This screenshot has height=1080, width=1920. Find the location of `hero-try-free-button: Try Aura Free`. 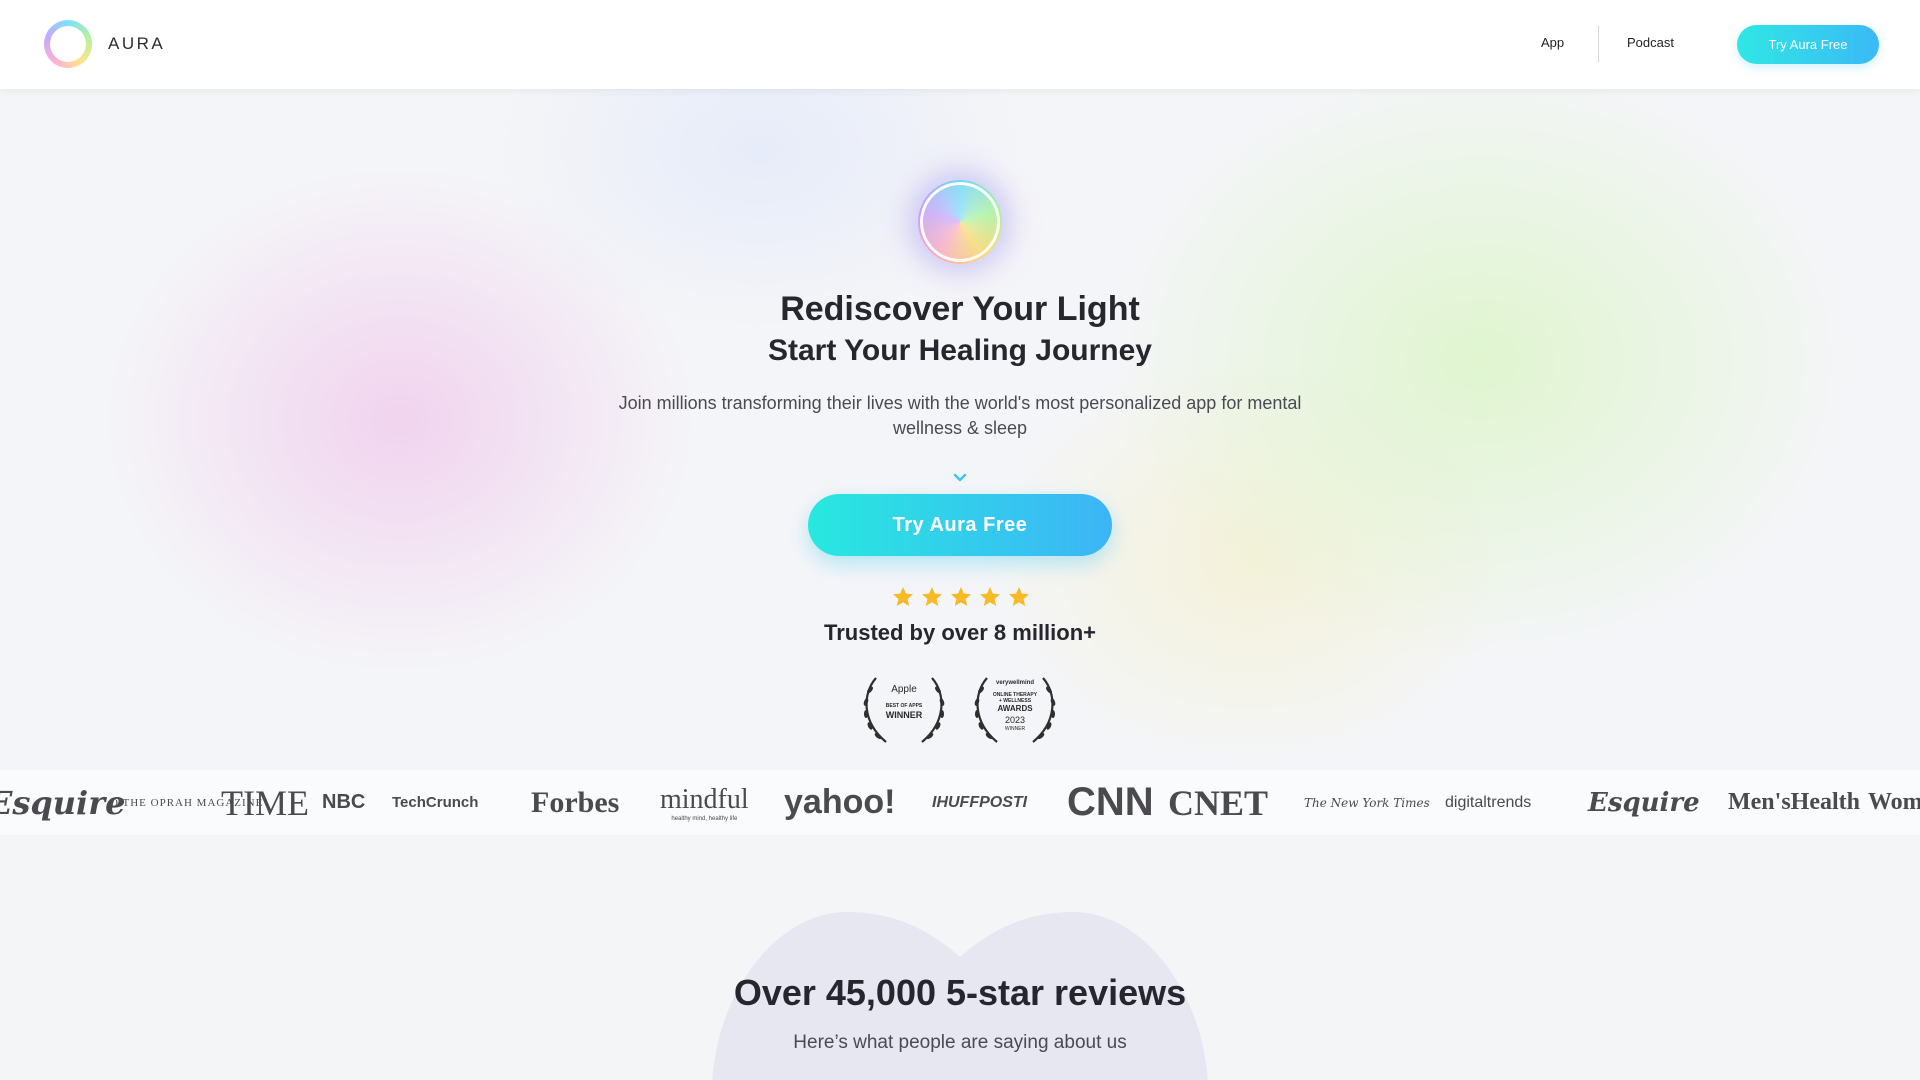

hero-try-free-button: Try Aura Free is located at coordinates (960, 525).